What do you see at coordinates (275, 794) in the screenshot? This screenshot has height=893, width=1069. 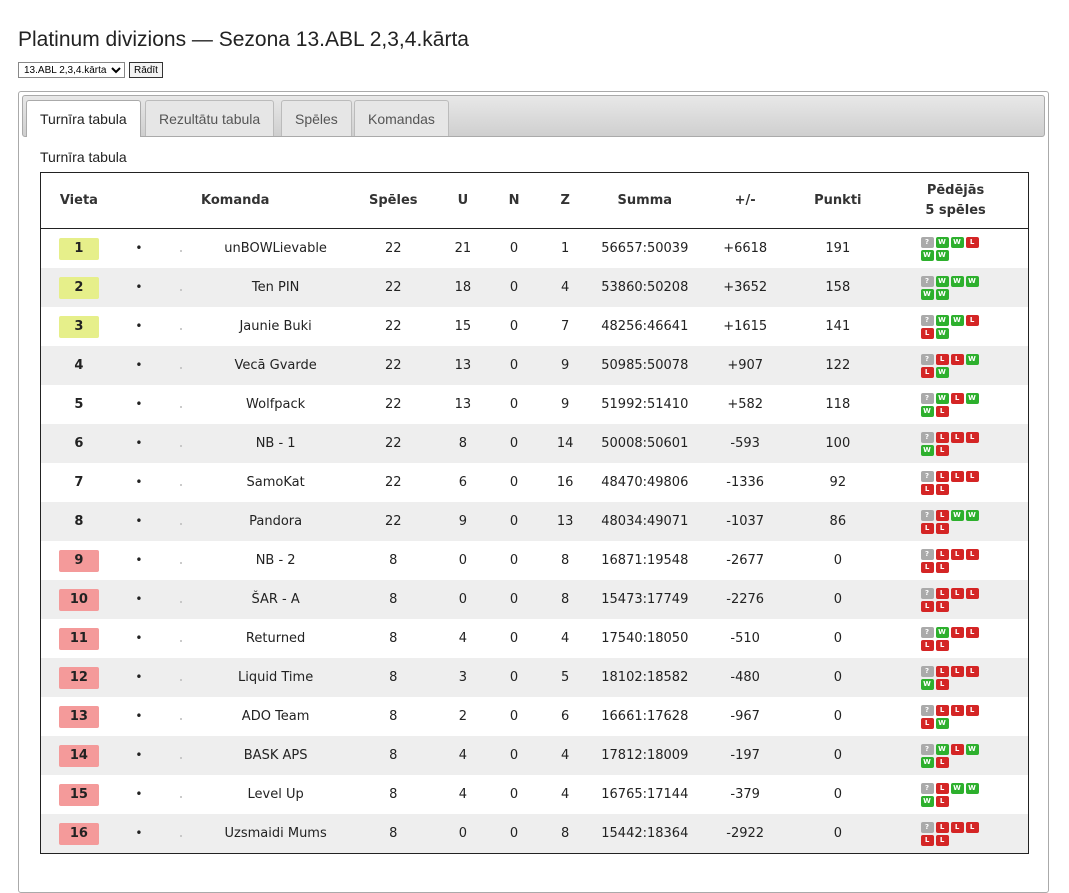 I see `team-name: Level Up` at bounding box center [275, 794].